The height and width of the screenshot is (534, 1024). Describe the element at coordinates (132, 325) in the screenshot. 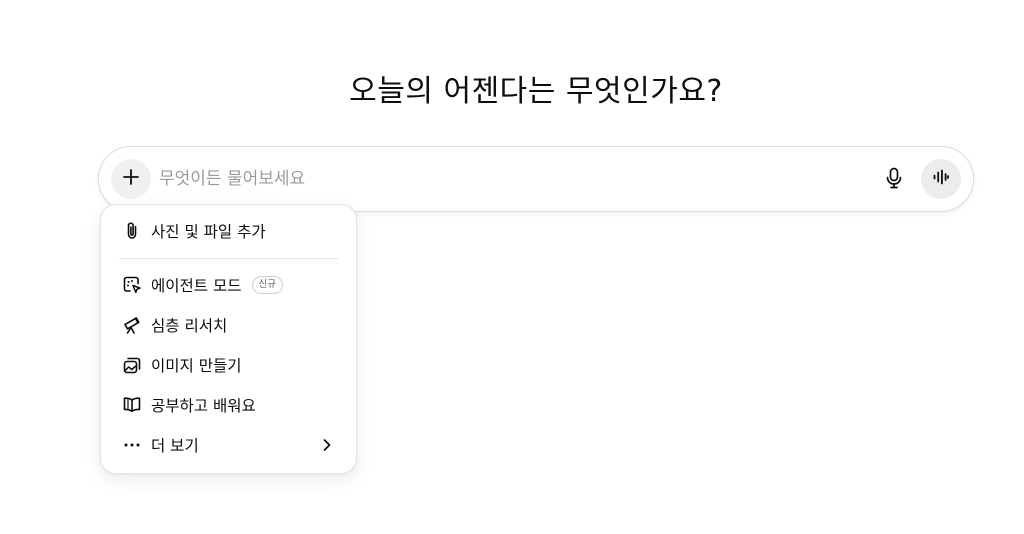

I see `telescope-icon` at that location.